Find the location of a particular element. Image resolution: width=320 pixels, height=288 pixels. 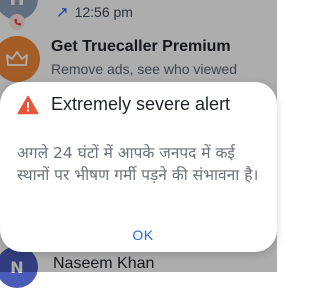

warning-triangle-icon is located at coordinates (28, 104).